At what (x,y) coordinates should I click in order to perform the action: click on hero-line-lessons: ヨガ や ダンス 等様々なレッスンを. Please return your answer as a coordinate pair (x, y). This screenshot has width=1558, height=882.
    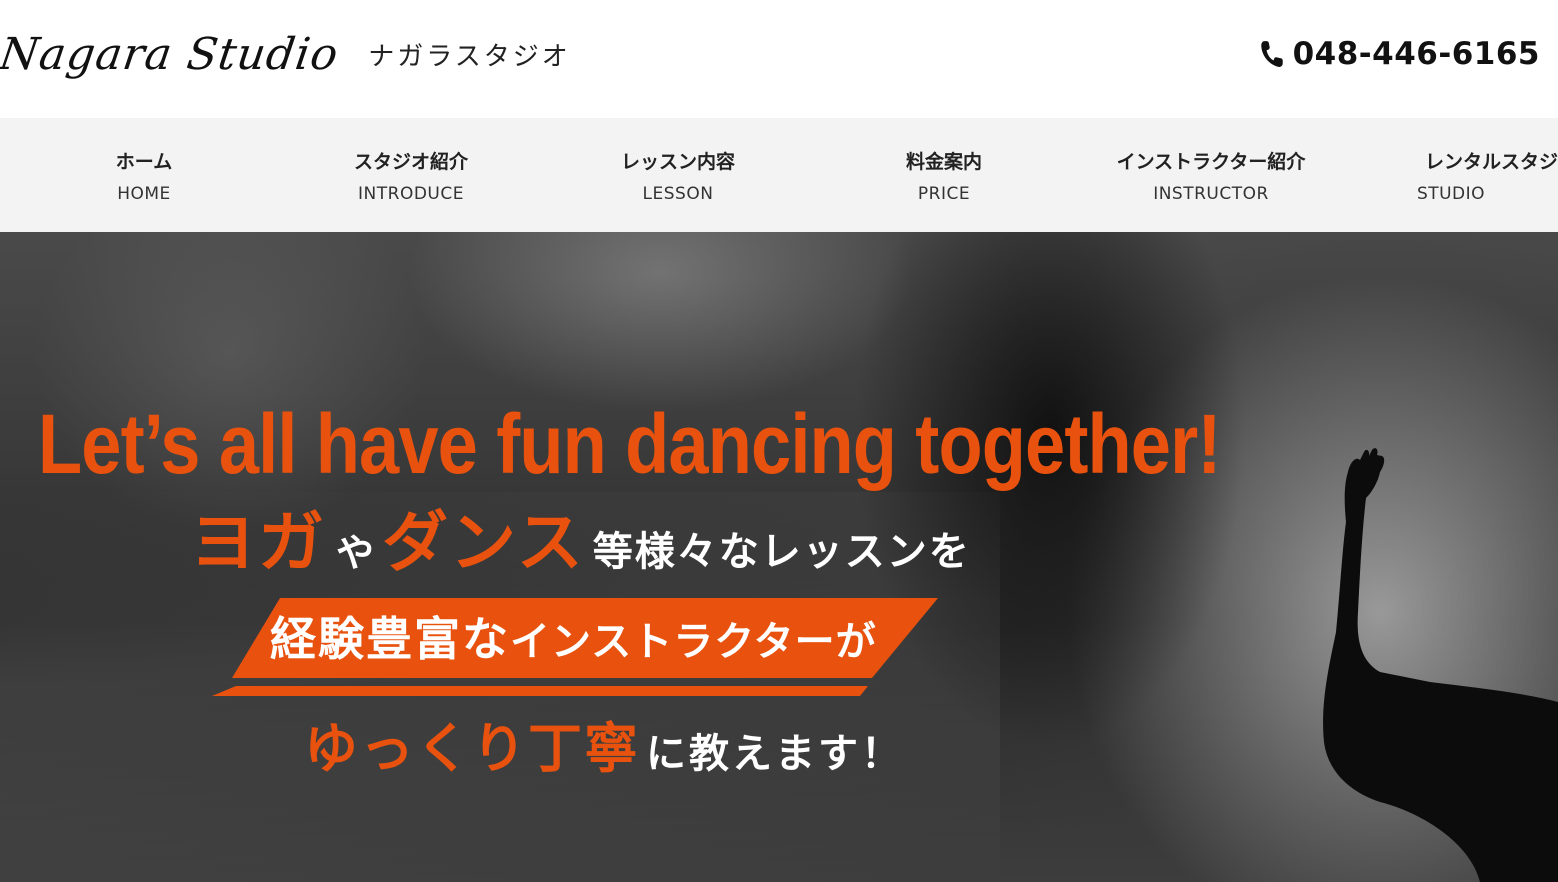
    Looking at the image, I should click on (580, 543).